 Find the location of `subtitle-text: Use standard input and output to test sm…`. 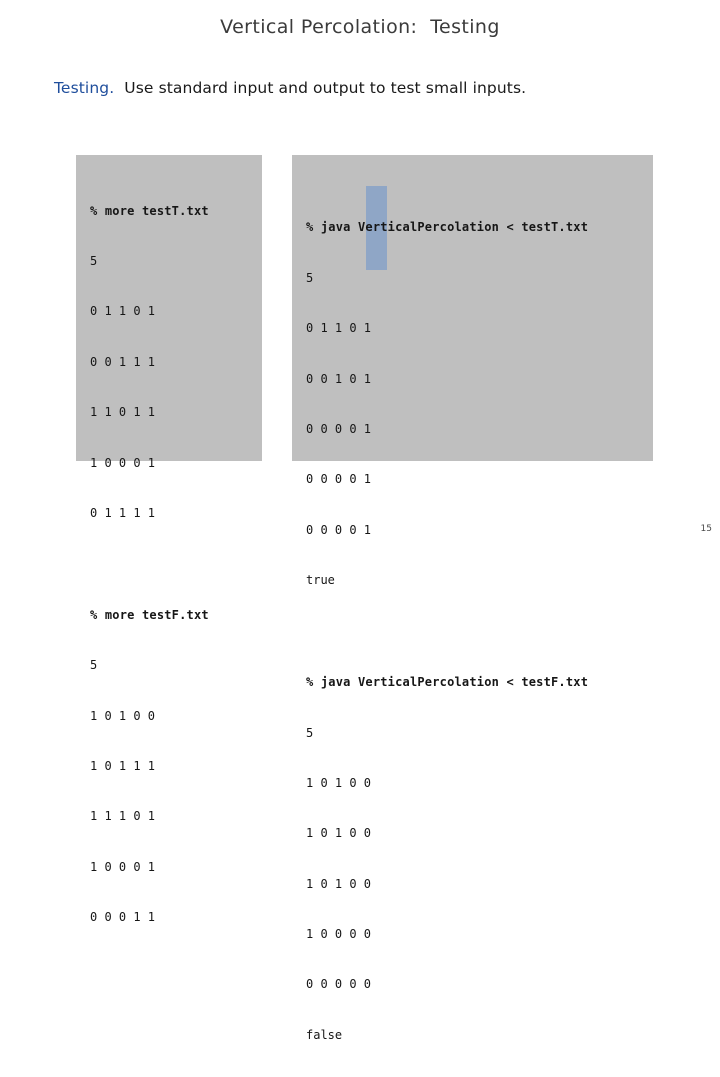

subtitle-text: Use standard input and output to test sm… is located at coordinates (320, 88).